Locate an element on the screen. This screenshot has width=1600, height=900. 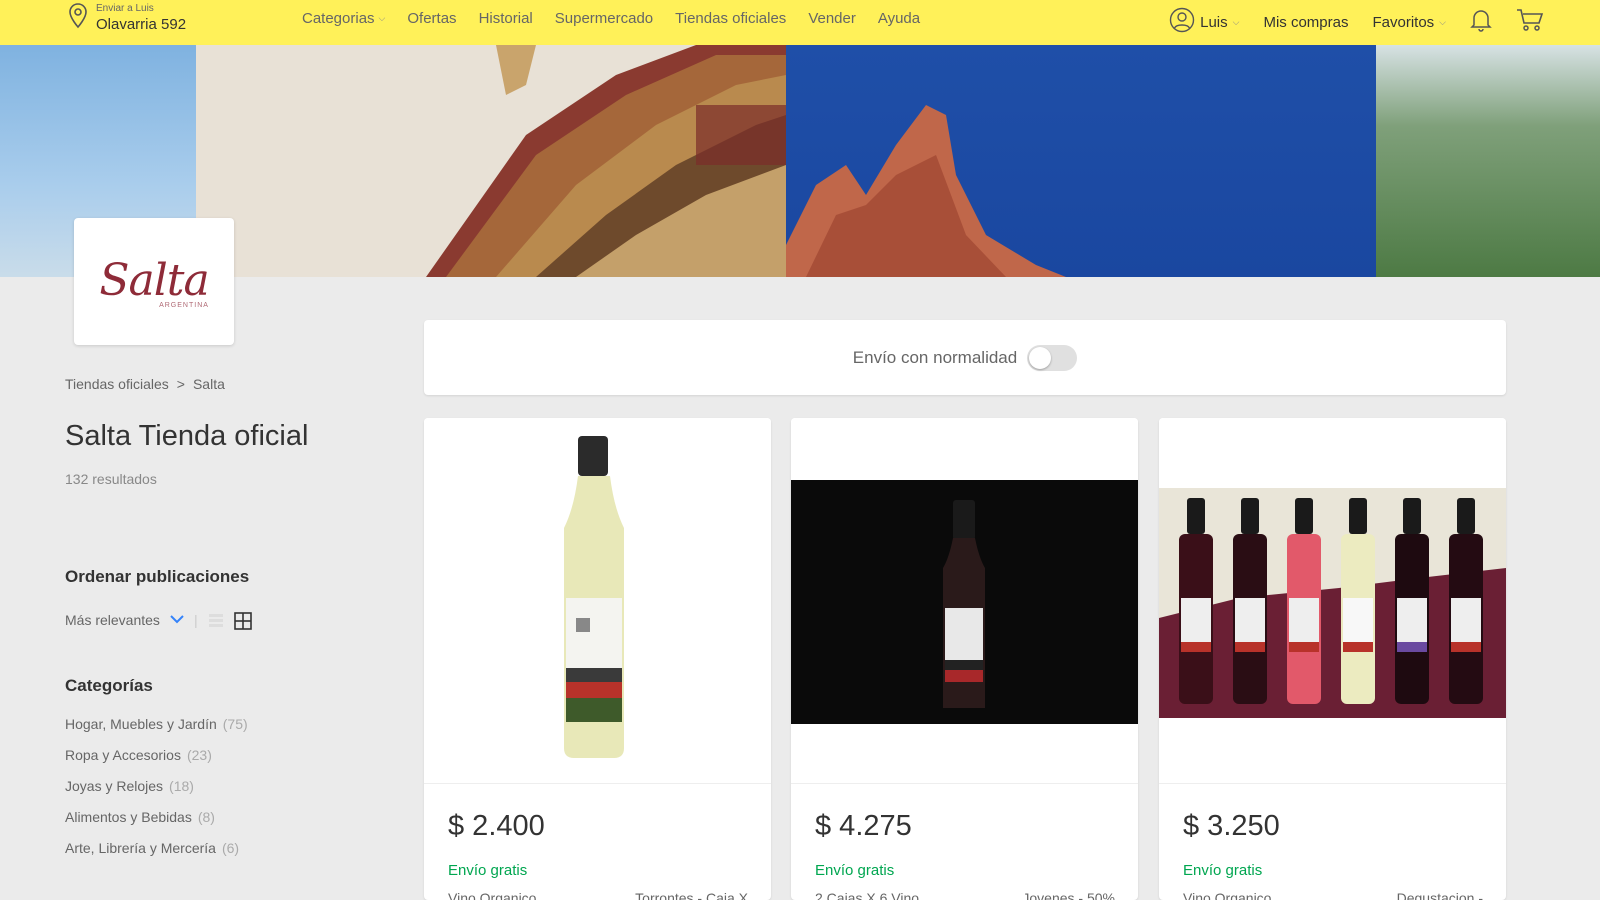
store-logo: Salta ARGENTINA is located at coordinates (154, 281).